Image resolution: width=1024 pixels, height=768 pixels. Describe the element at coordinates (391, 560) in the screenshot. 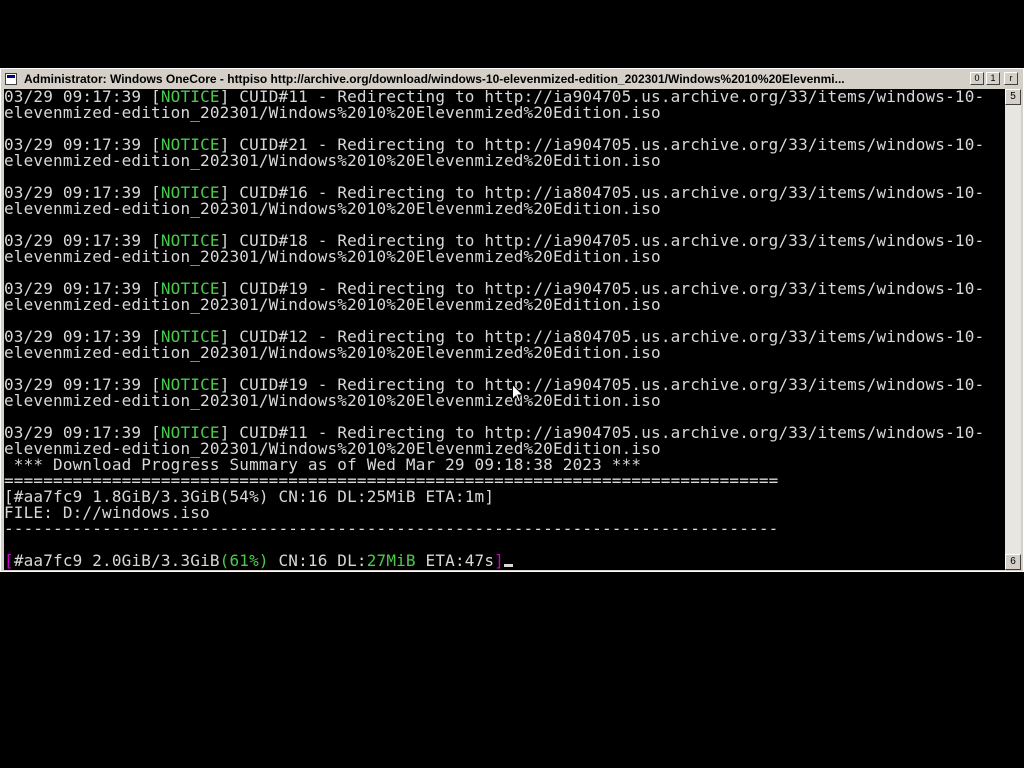

I see `status-speed: 27MiB` at that location.